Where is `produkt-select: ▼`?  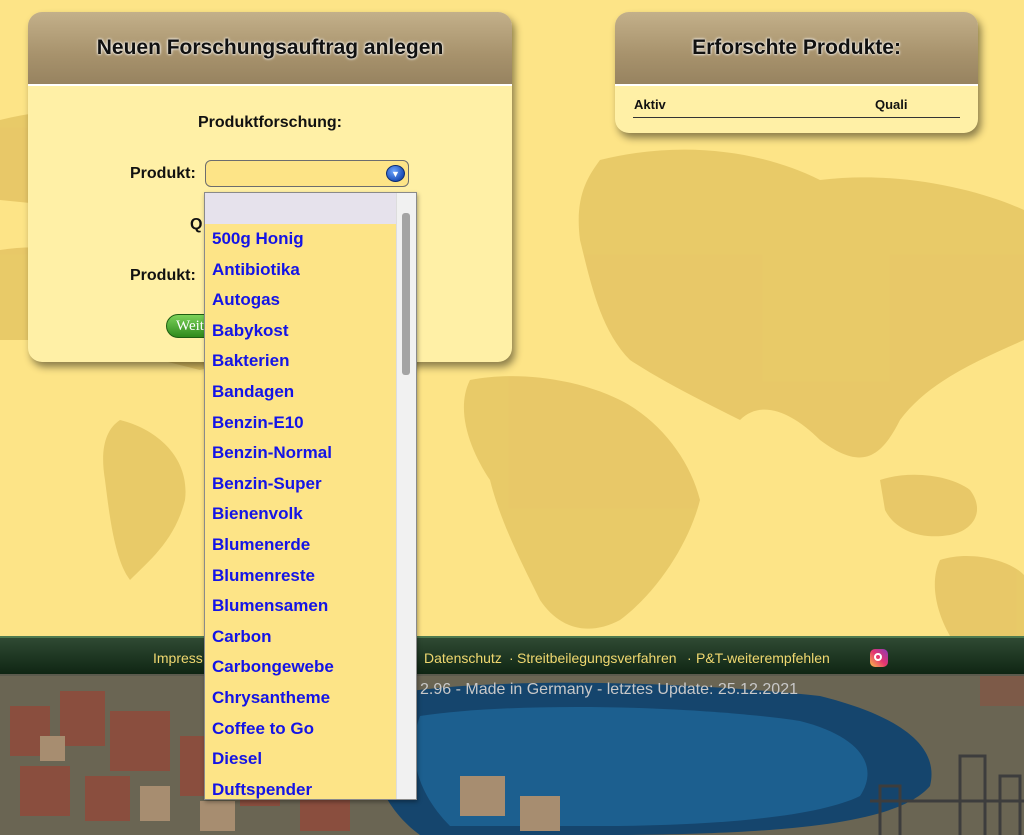
produkt-select: ▼ is located at coordinates (307, 173).